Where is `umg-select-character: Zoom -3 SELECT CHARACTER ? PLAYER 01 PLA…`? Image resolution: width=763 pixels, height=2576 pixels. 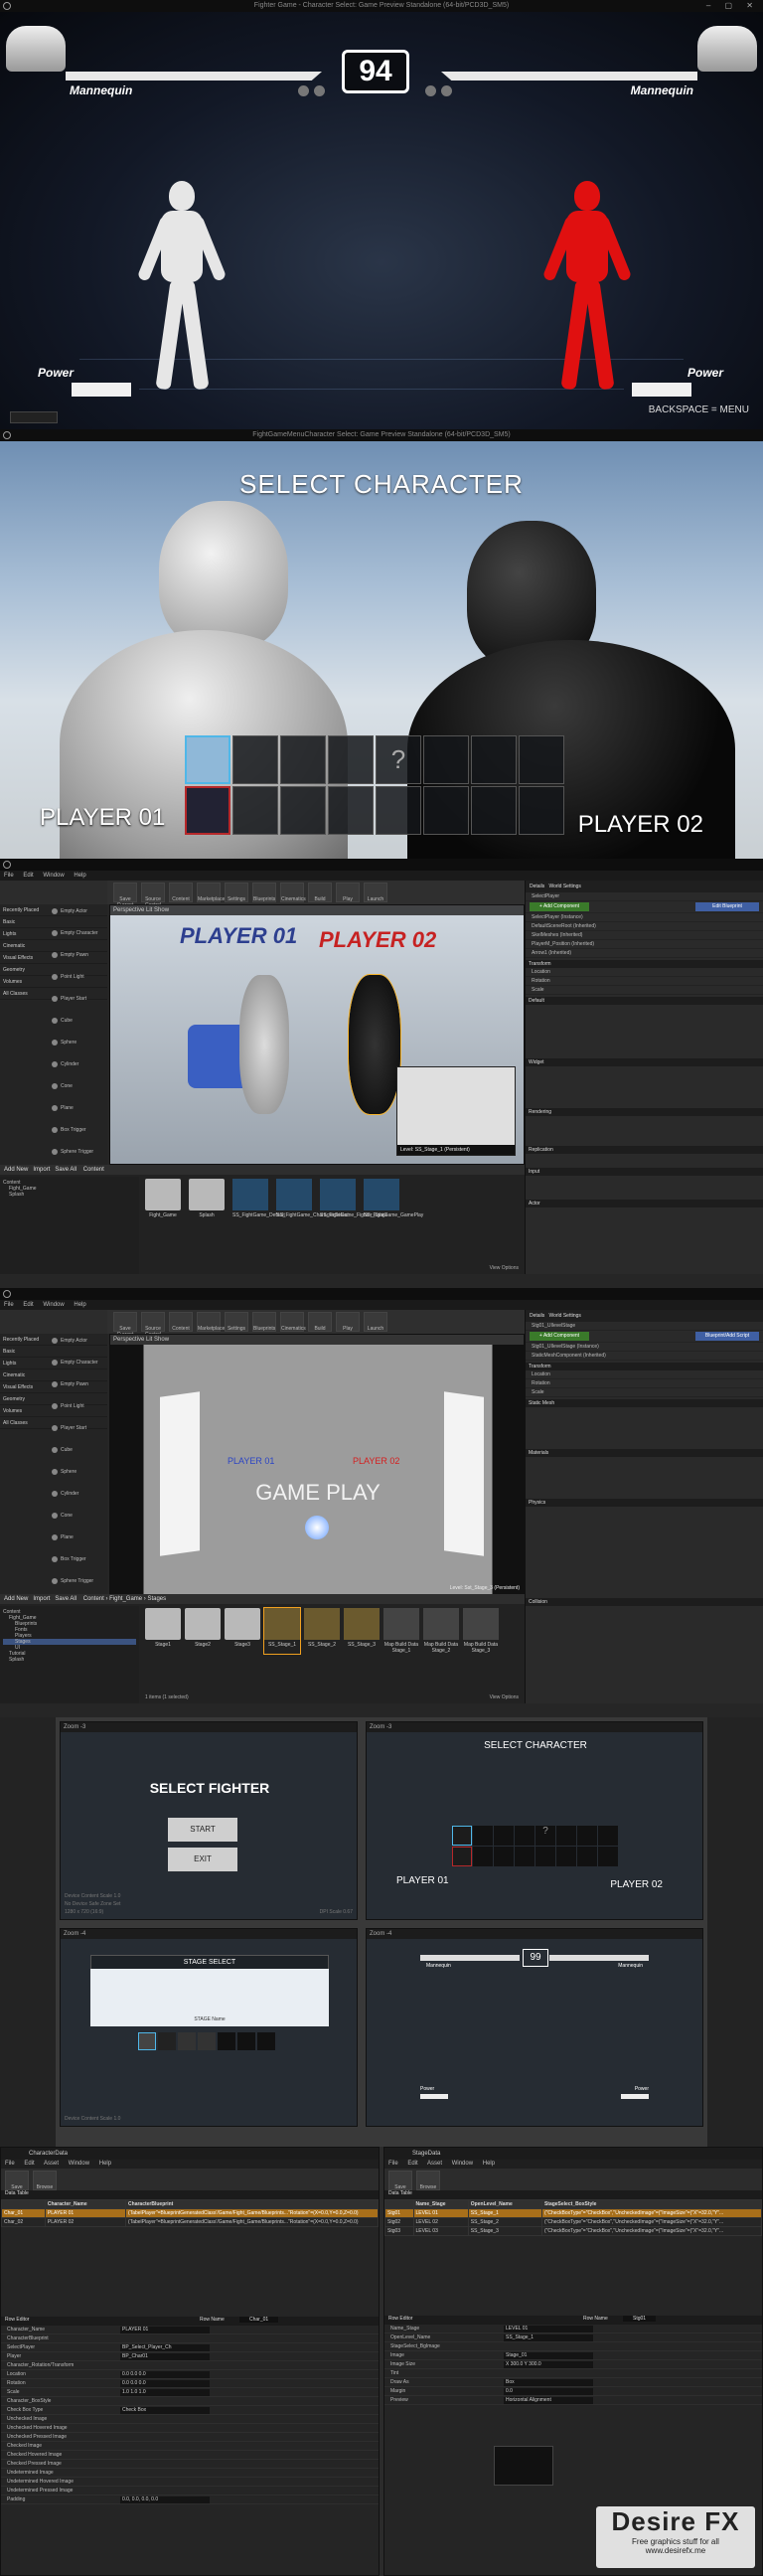
umg-select-character: Zoom -3 SELECT CHARACTER ? PLAYER 01 PLA… is located at coordinates (534, 1820).